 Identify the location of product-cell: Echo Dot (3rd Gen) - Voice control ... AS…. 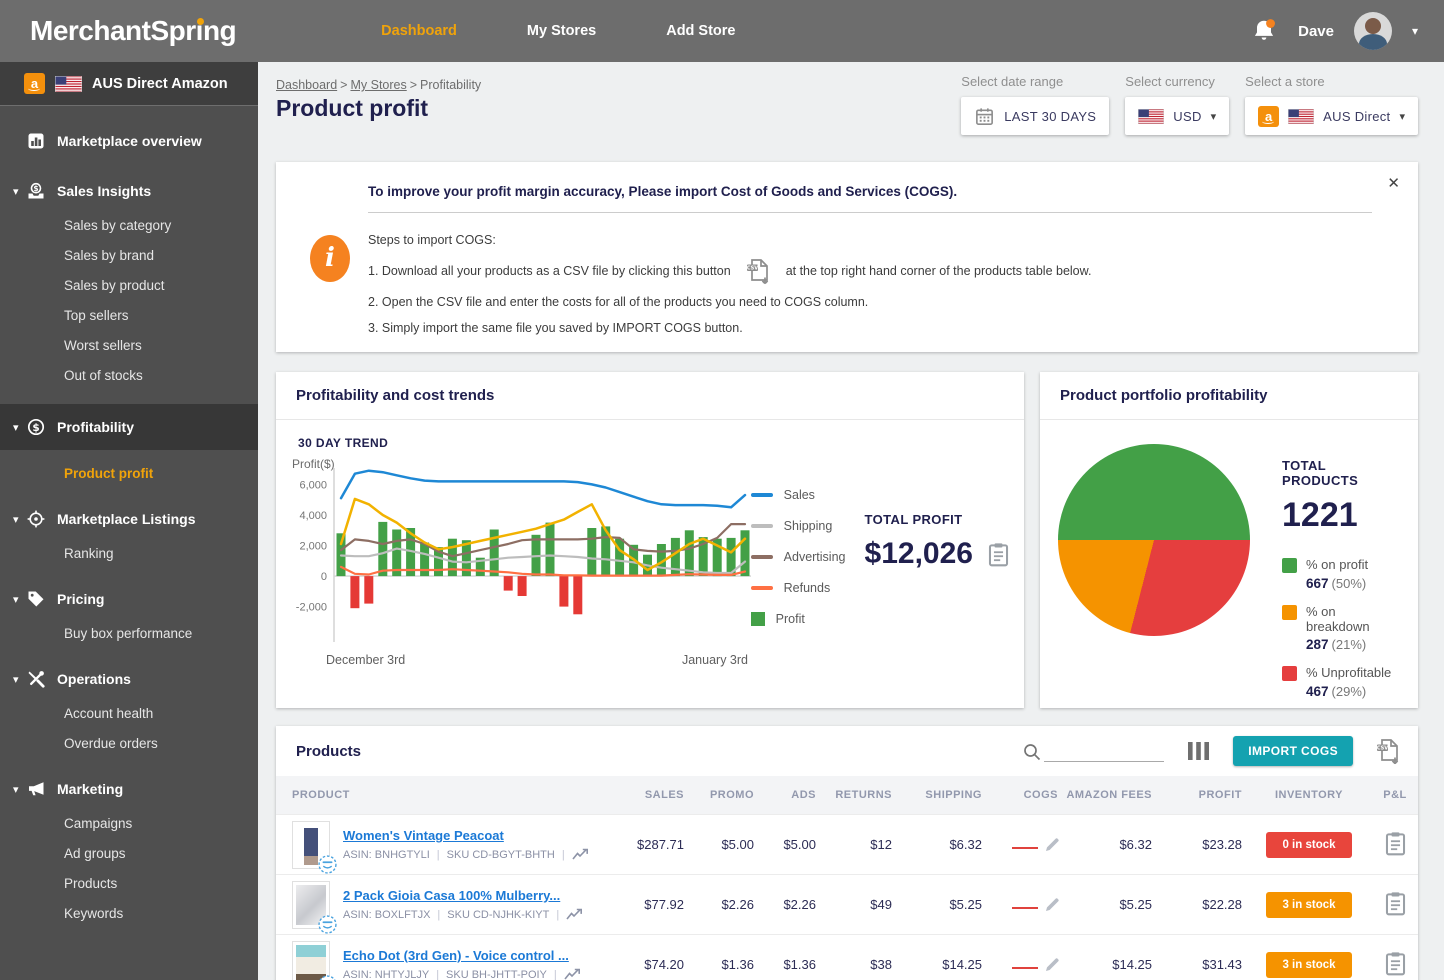
(447, 960).